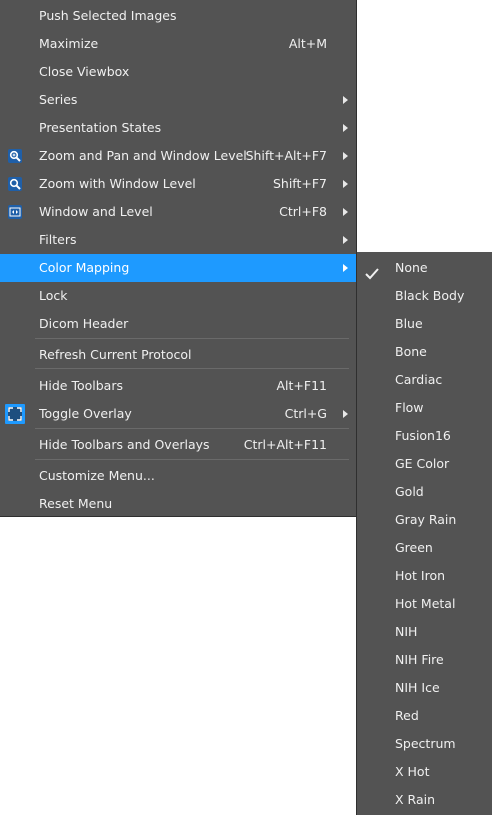 The height and width of the screenshot is (815, 492). Describe the element at coordinates (305, 413) in the screenshot. I see `menu-item-shortcut: Ctrl+G` at that location.